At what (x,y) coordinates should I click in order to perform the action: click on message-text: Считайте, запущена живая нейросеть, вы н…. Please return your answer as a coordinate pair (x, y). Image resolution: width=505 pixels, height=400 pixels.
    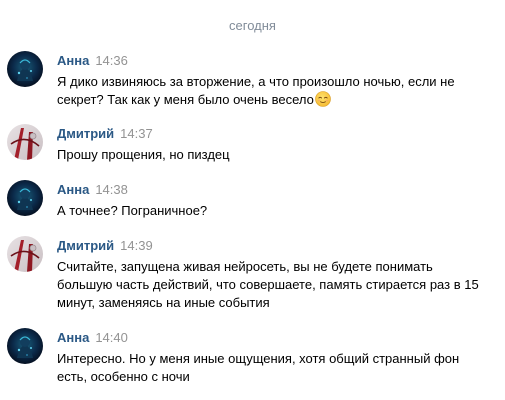
    Looking at the image, I should click on (268, 284).